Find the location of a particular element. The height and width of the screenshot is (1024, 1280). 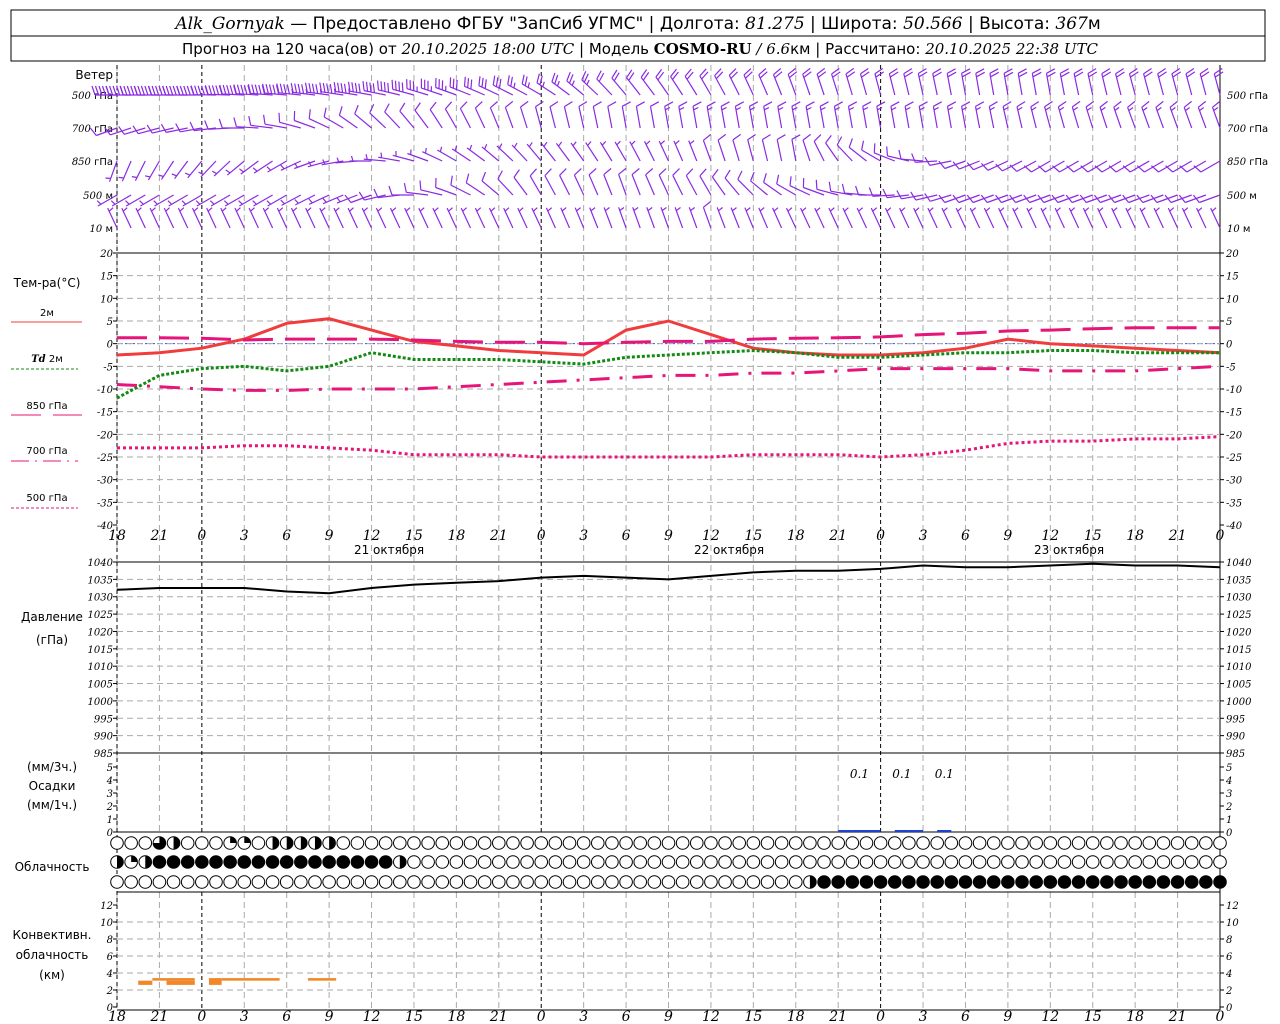

convective-cloud-bar is located at coordinates (173, 979).